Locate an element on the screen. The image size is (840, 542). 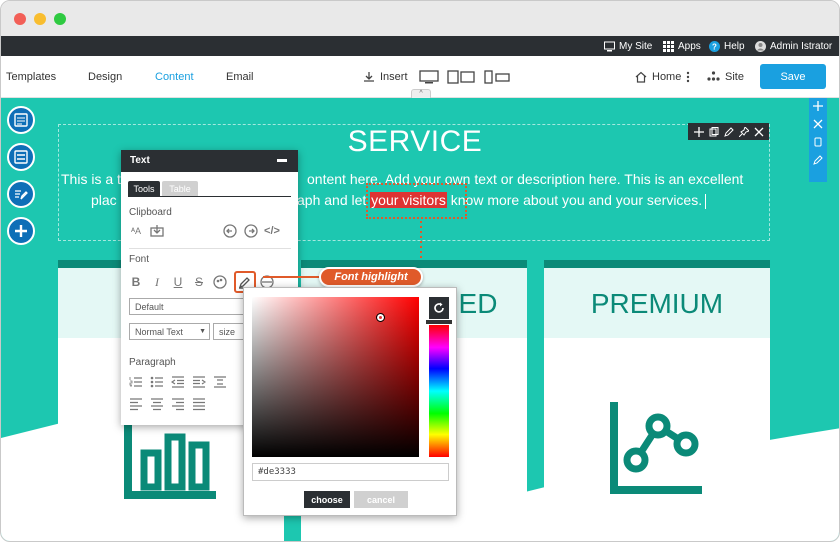
indent-icon is located at coordinates (199, 382).